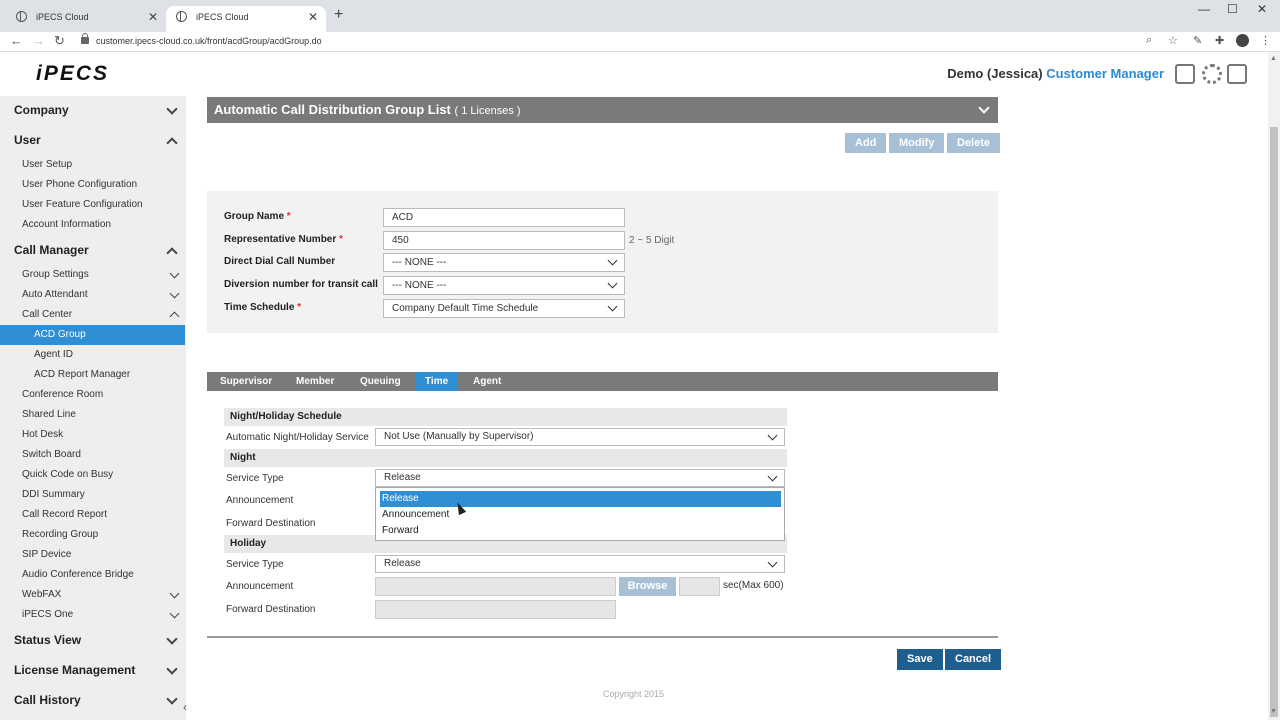 This screenshot has height=720, width=1280. I want to click on cancel-button: Cancel, so click(973, 659).